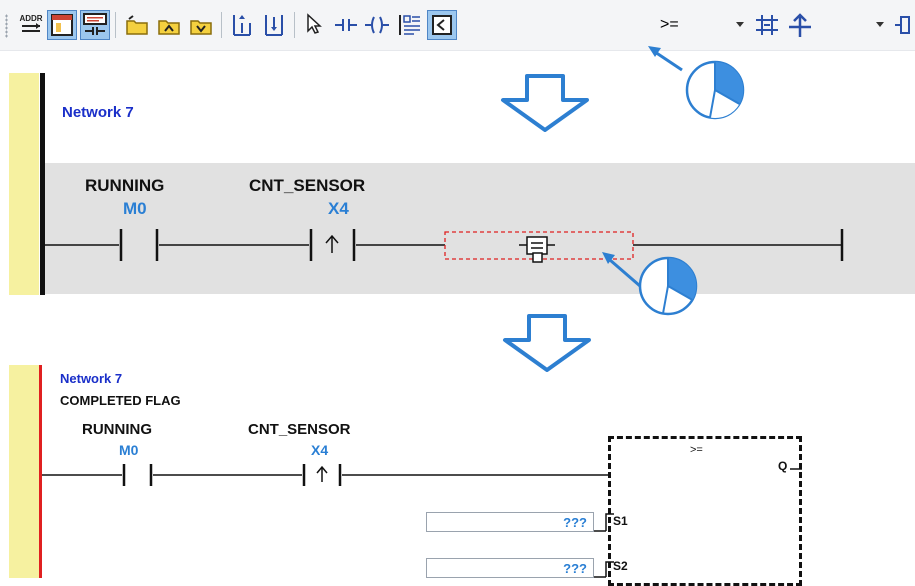 This screenshot has width=915, height=586. Describe the element at coordinates (620, 566) in the screenshot. I see `input-pin-label: S2` at that location.